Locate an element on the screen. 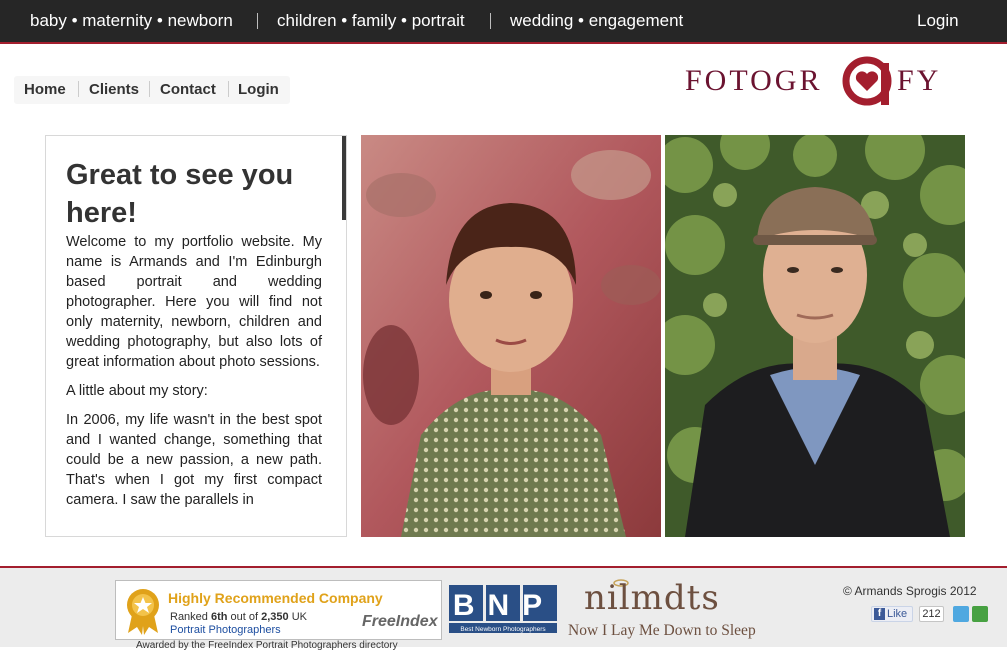  topnav-wedding-engagement: wedding • engagement is located at coordinates (596, 21).